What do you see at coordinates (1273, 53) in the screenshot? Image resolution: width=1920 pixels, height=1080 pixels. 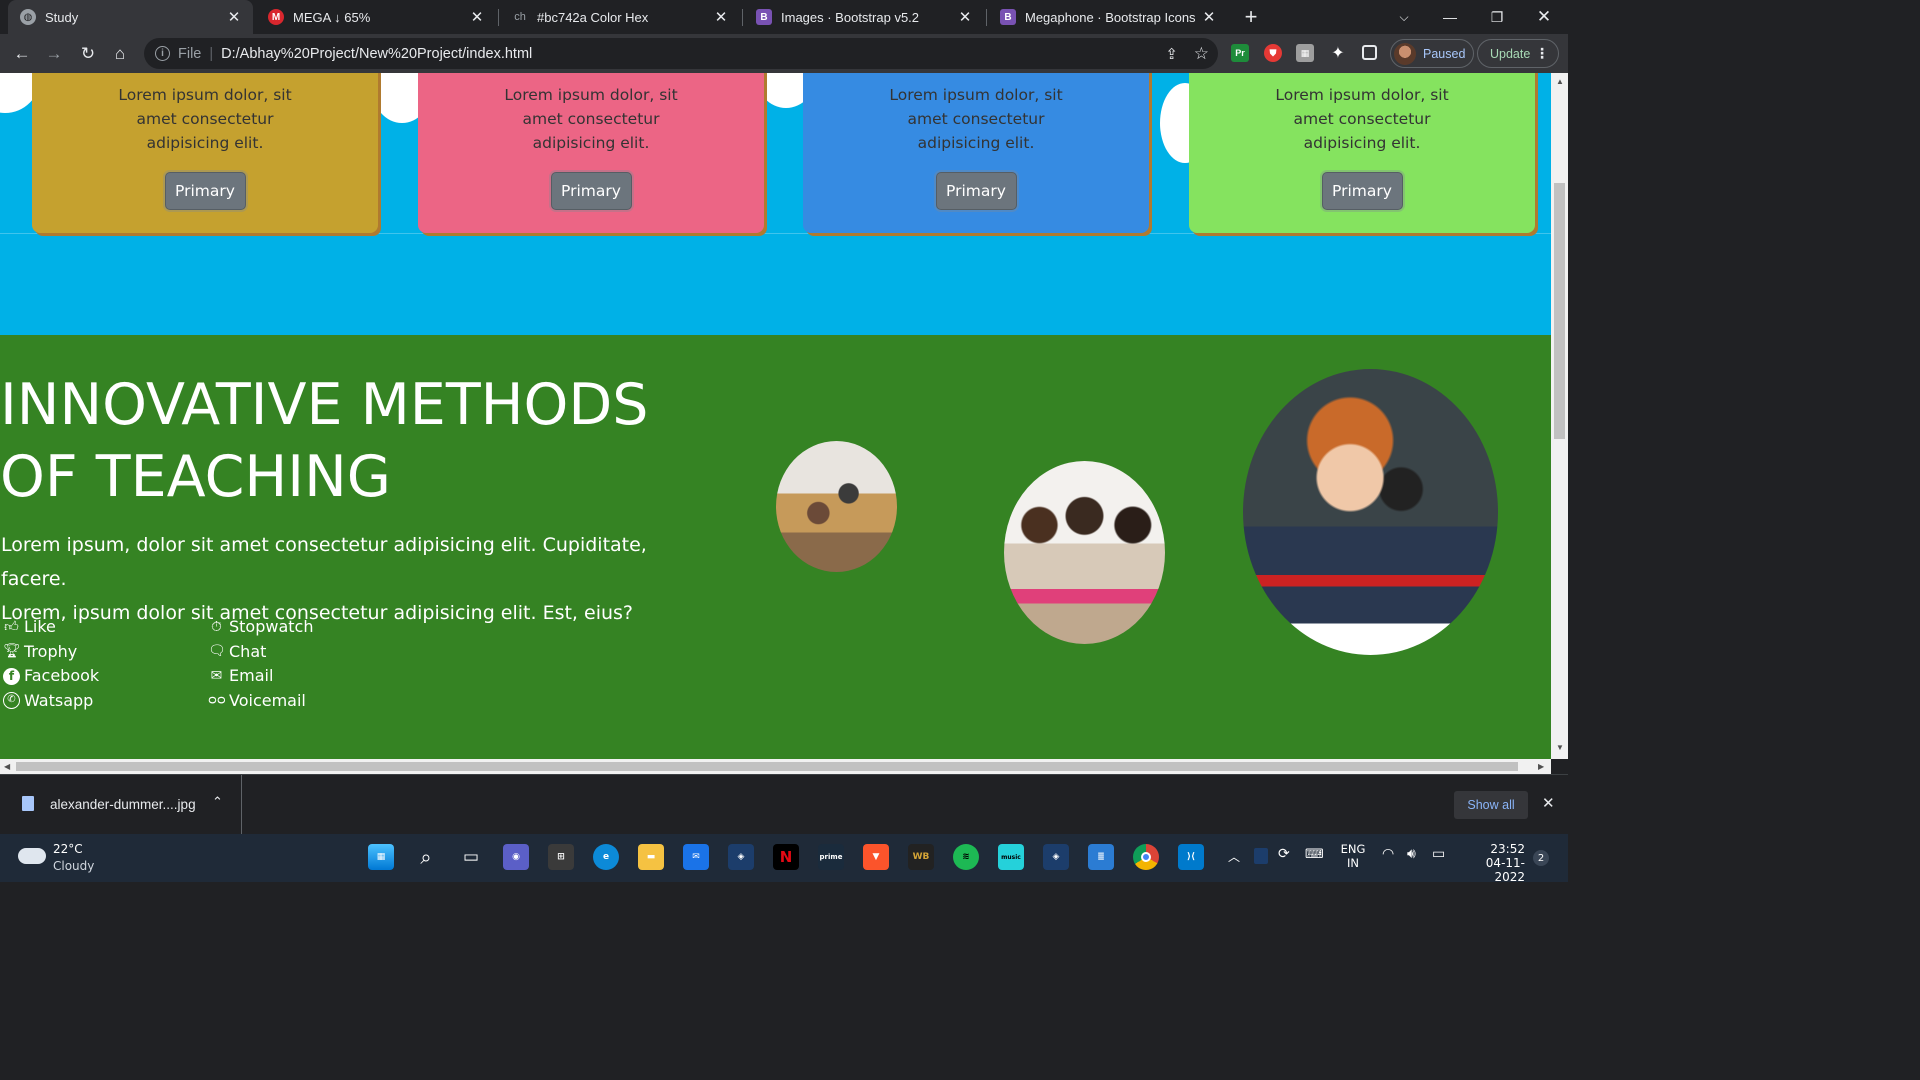 I see `extension-shield-icon: ⛊` at bounding box center [1273, 53].